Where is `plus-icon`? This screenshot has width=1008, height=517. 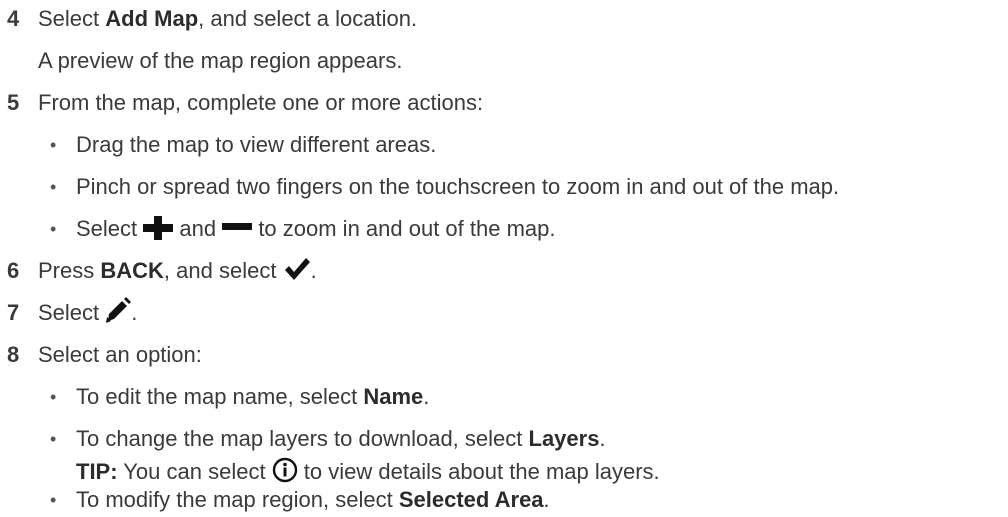
plus-icon is located at coordinates (158, 228).